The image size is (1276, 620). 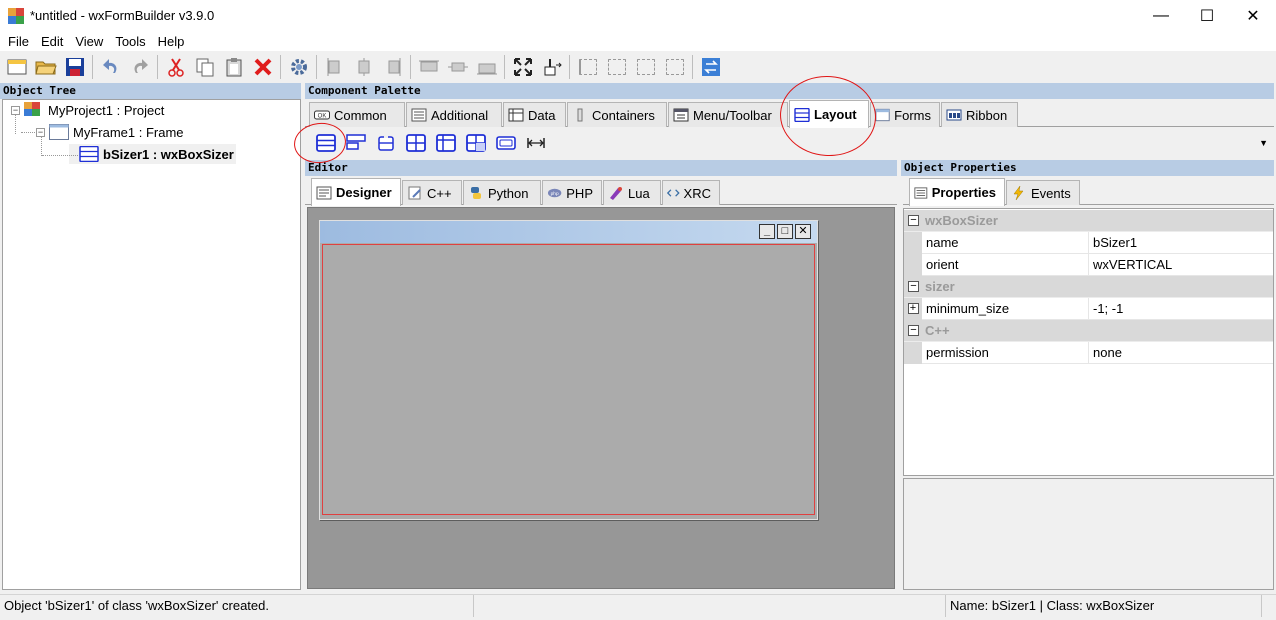 I want to click on tree-label-project: MyProject1 : Project, so click(x=106, y=110).